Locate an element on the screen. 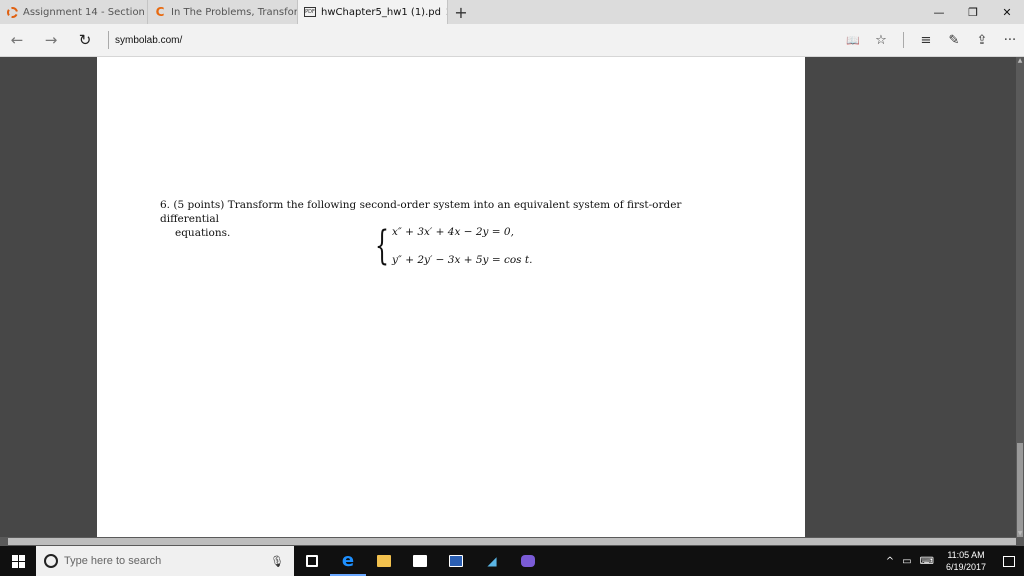  windows-logo-icon is located at coordinates (18, 561).